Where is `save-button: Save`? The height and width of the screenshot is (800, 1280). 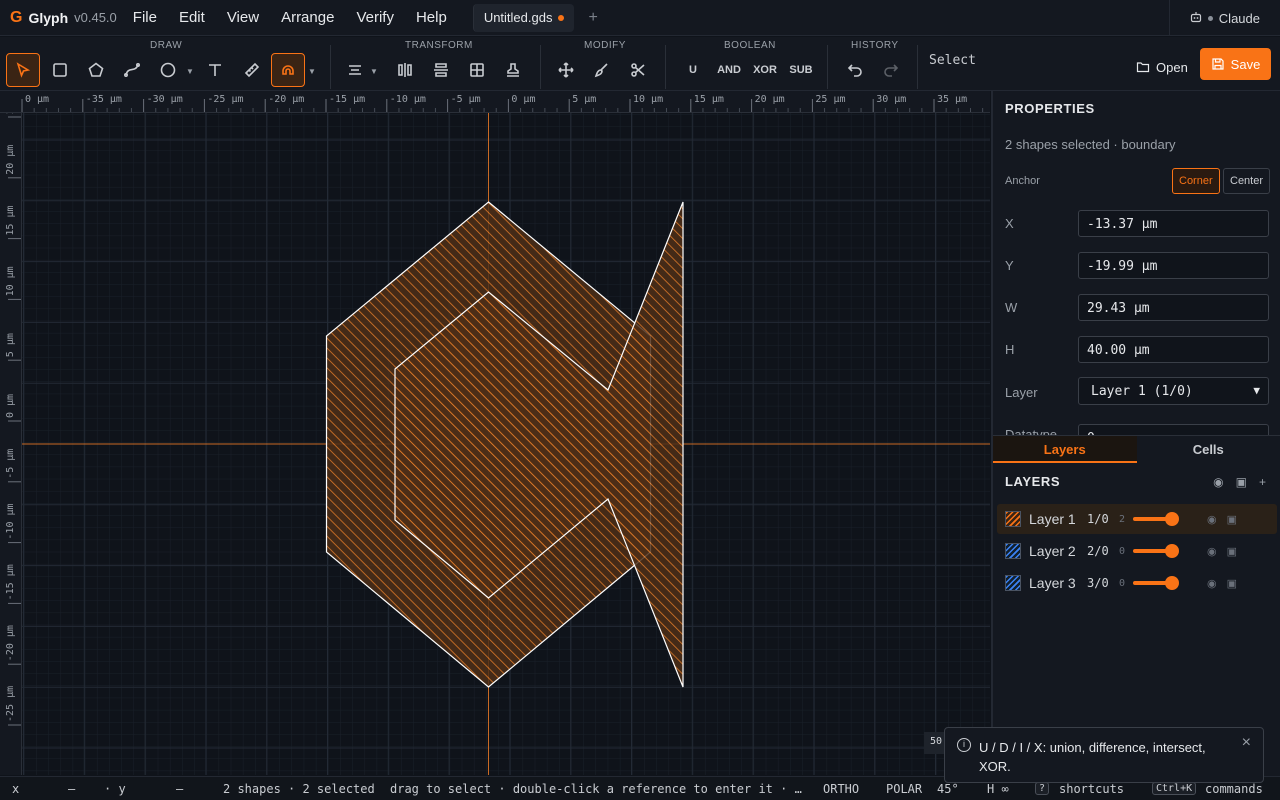 save-button: Save is located at coordinates (1235, 64).